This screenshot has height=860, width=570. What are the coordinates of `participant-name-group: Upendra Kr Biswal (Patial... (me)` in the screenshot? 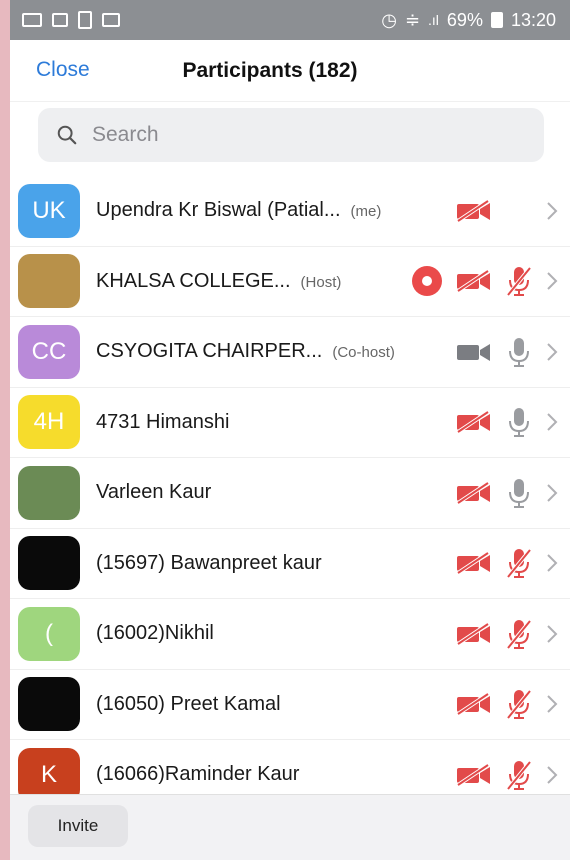 It's located at (238, 210).